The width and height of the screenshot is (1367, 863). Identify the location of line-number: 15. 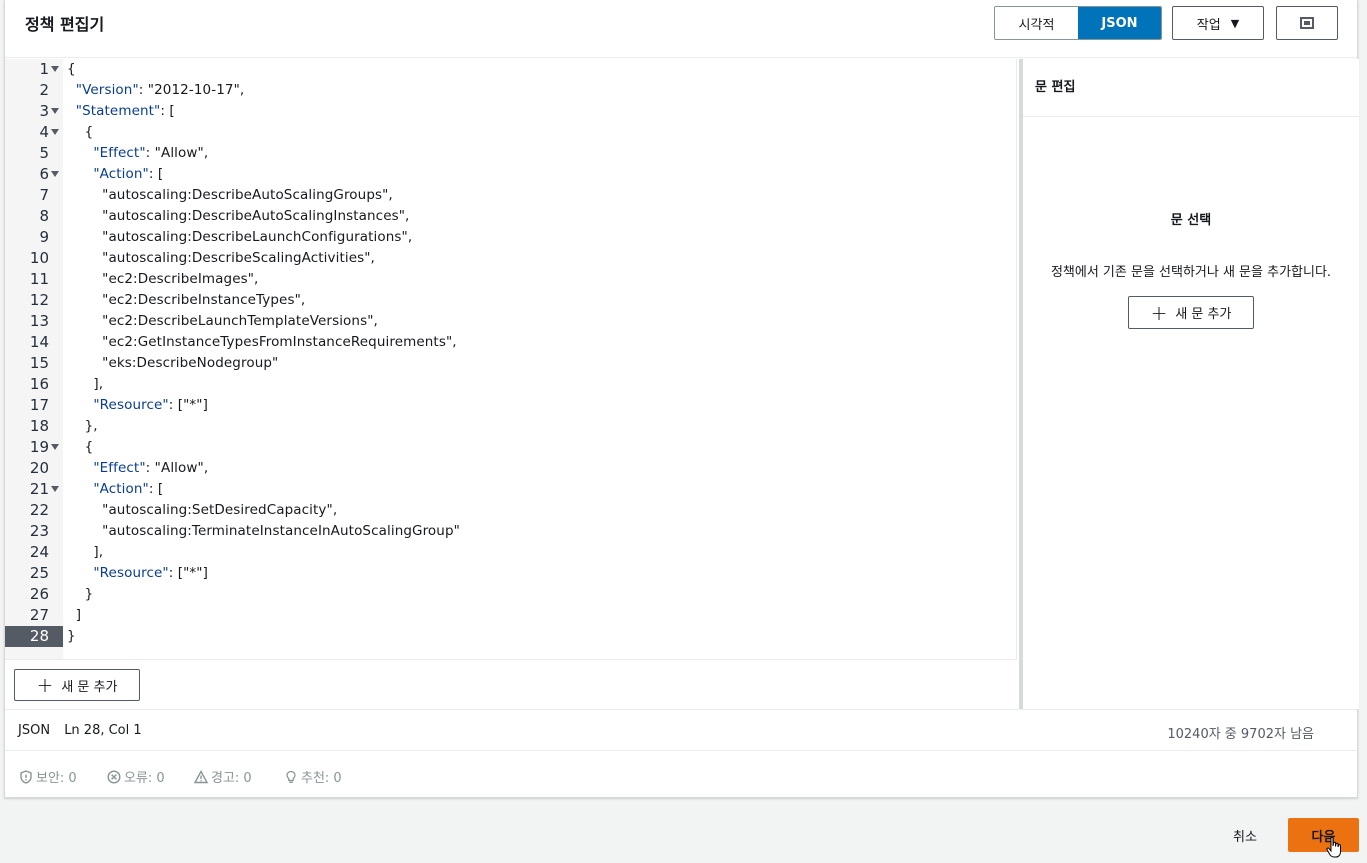
(39, 363).